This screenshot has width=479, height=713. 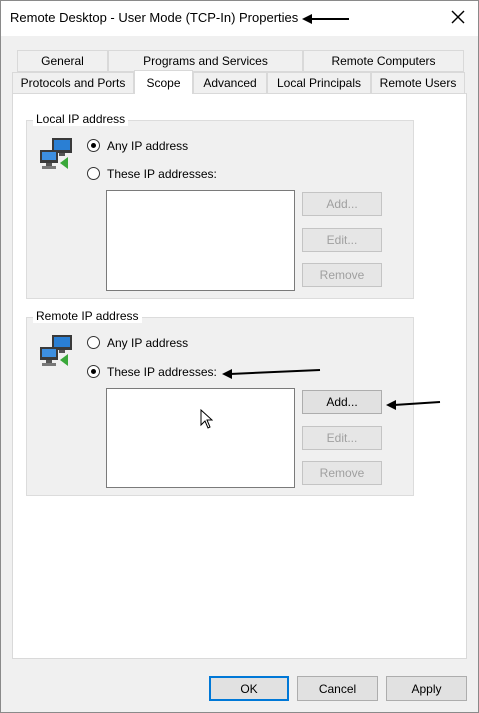 What do you see at coordinates (342, 473) in the screenshot?
I see `remote-remove-button: Remove` at bounding box center [342, 473].